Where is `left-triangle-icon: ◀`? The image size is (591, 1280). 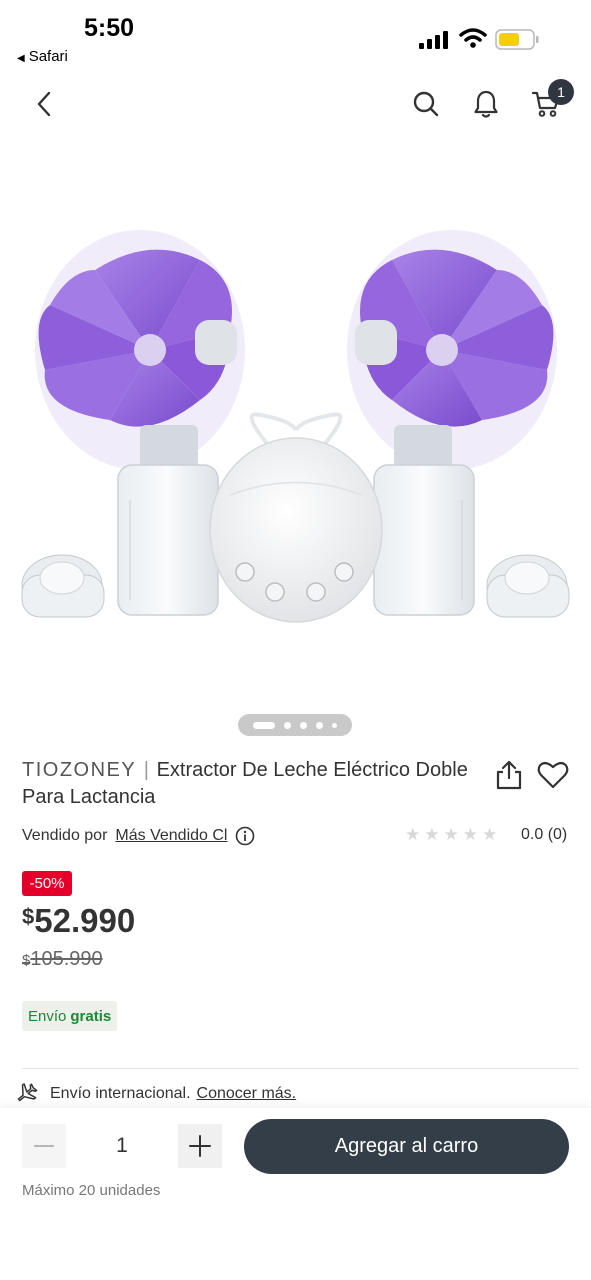
left-triangle-icon: ◀ is located at coordinates (21, 58).